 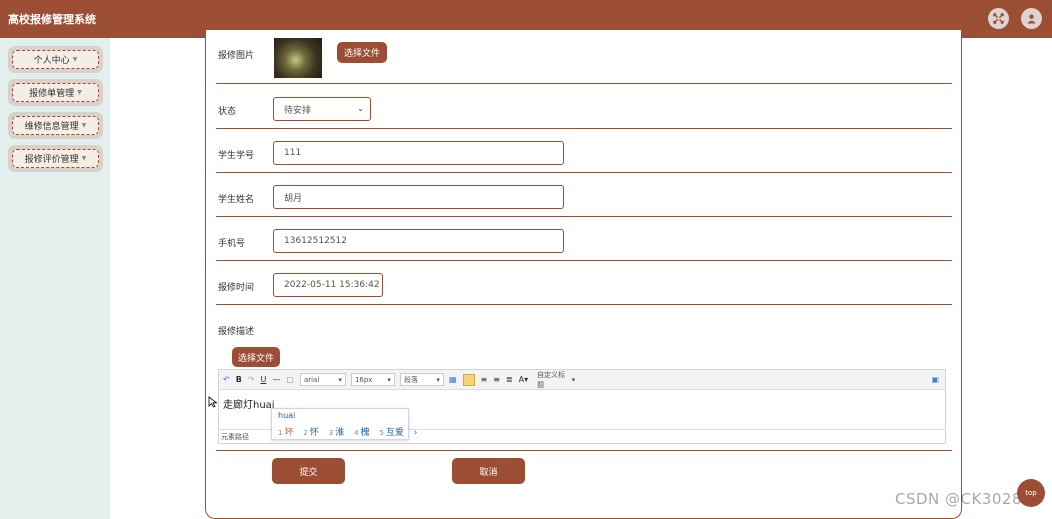 I want to click on clear-format-icon: ▢, so click(x=290, y=379).